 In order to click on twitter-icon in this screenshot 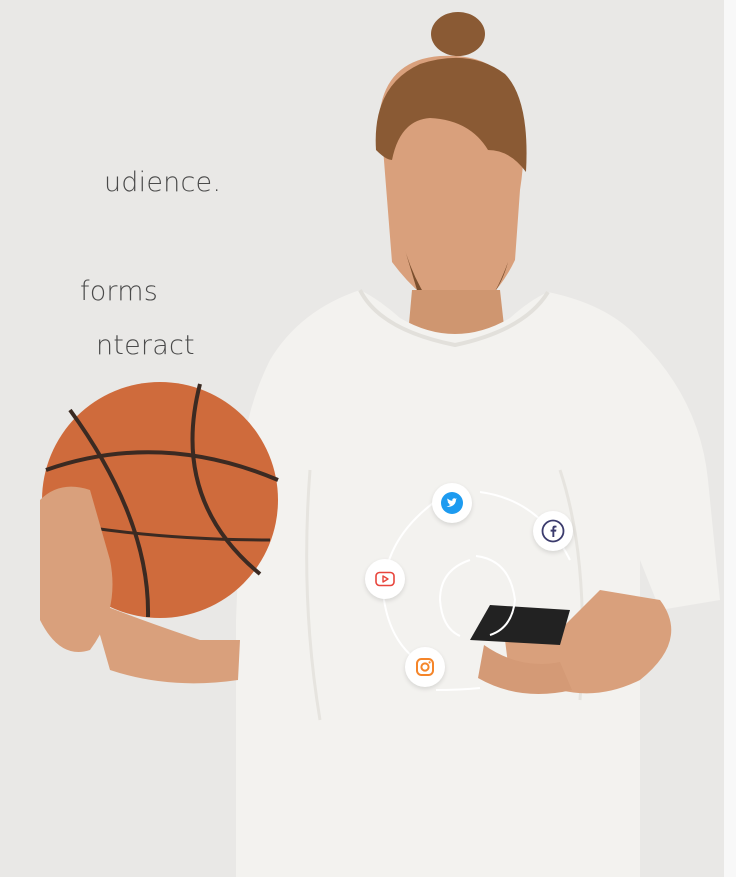, I will do `click(452, 503)`.